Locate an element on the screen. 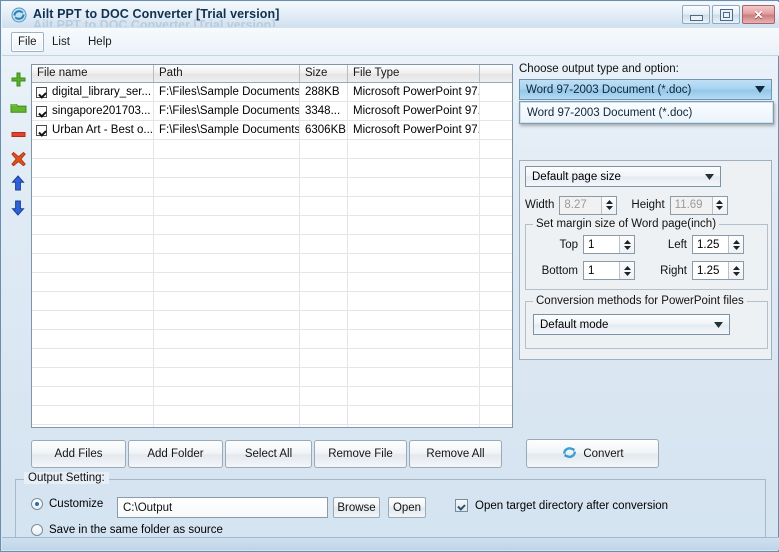 The height and width of the screenshot is (552, 779). remove-file-label: Remove File is located at coordinates (360, 454).